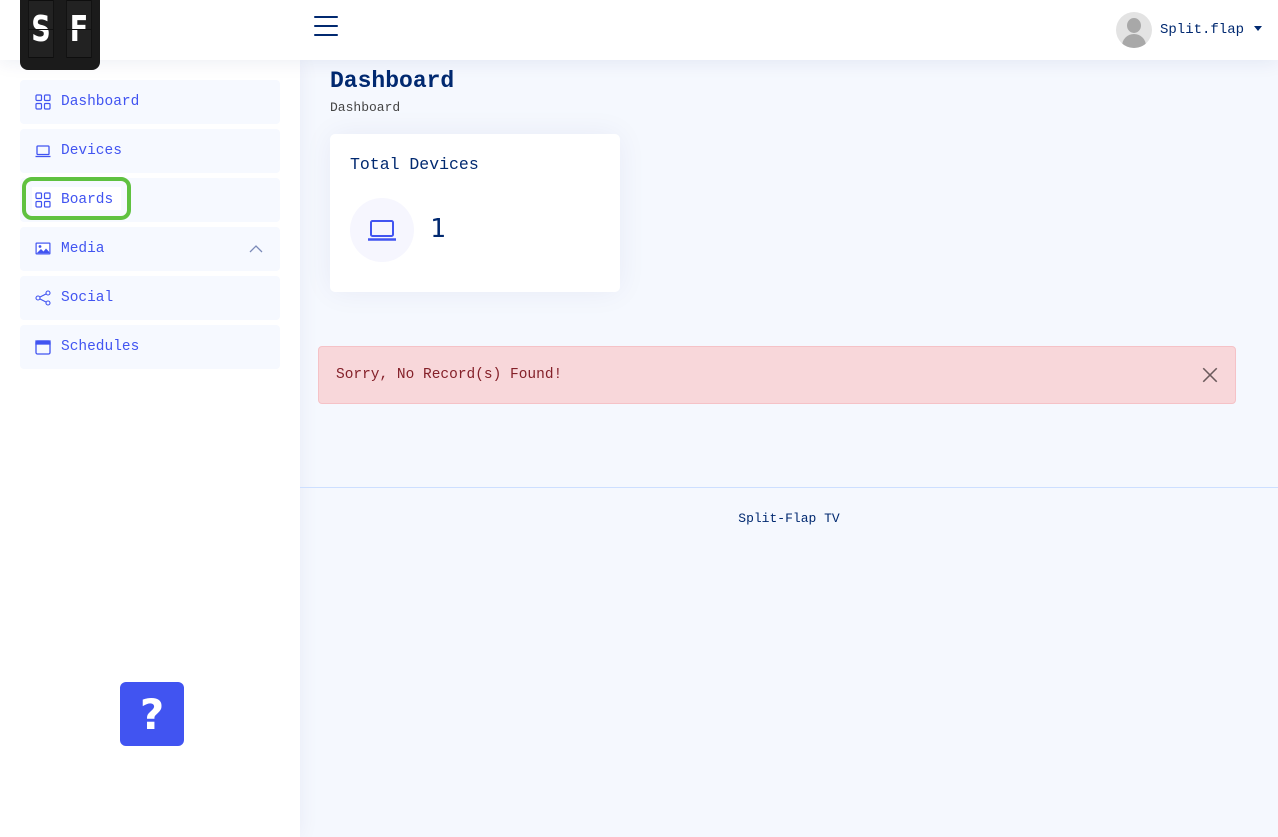  I want to click on alert-message: Sorry, No Record(s) Found!, so click(449, 375).